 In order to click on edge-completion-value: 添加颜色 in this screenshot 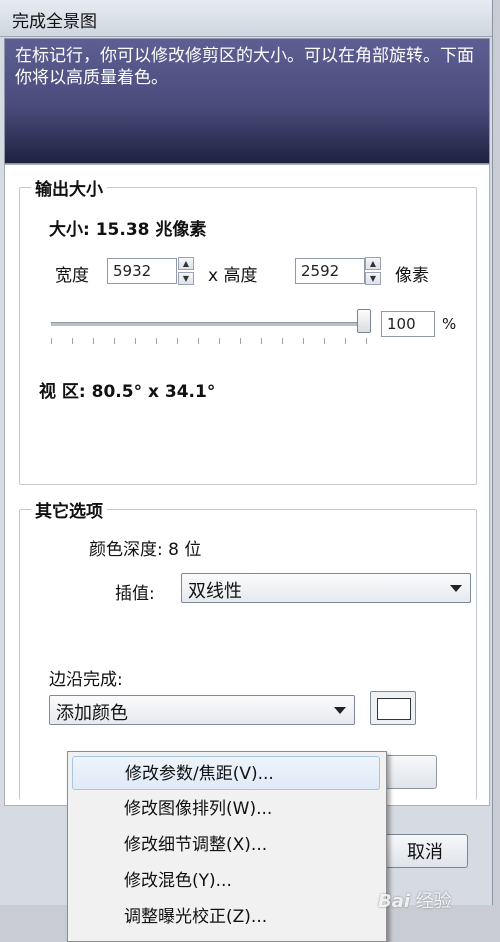, I will do `click(92, 713)`.